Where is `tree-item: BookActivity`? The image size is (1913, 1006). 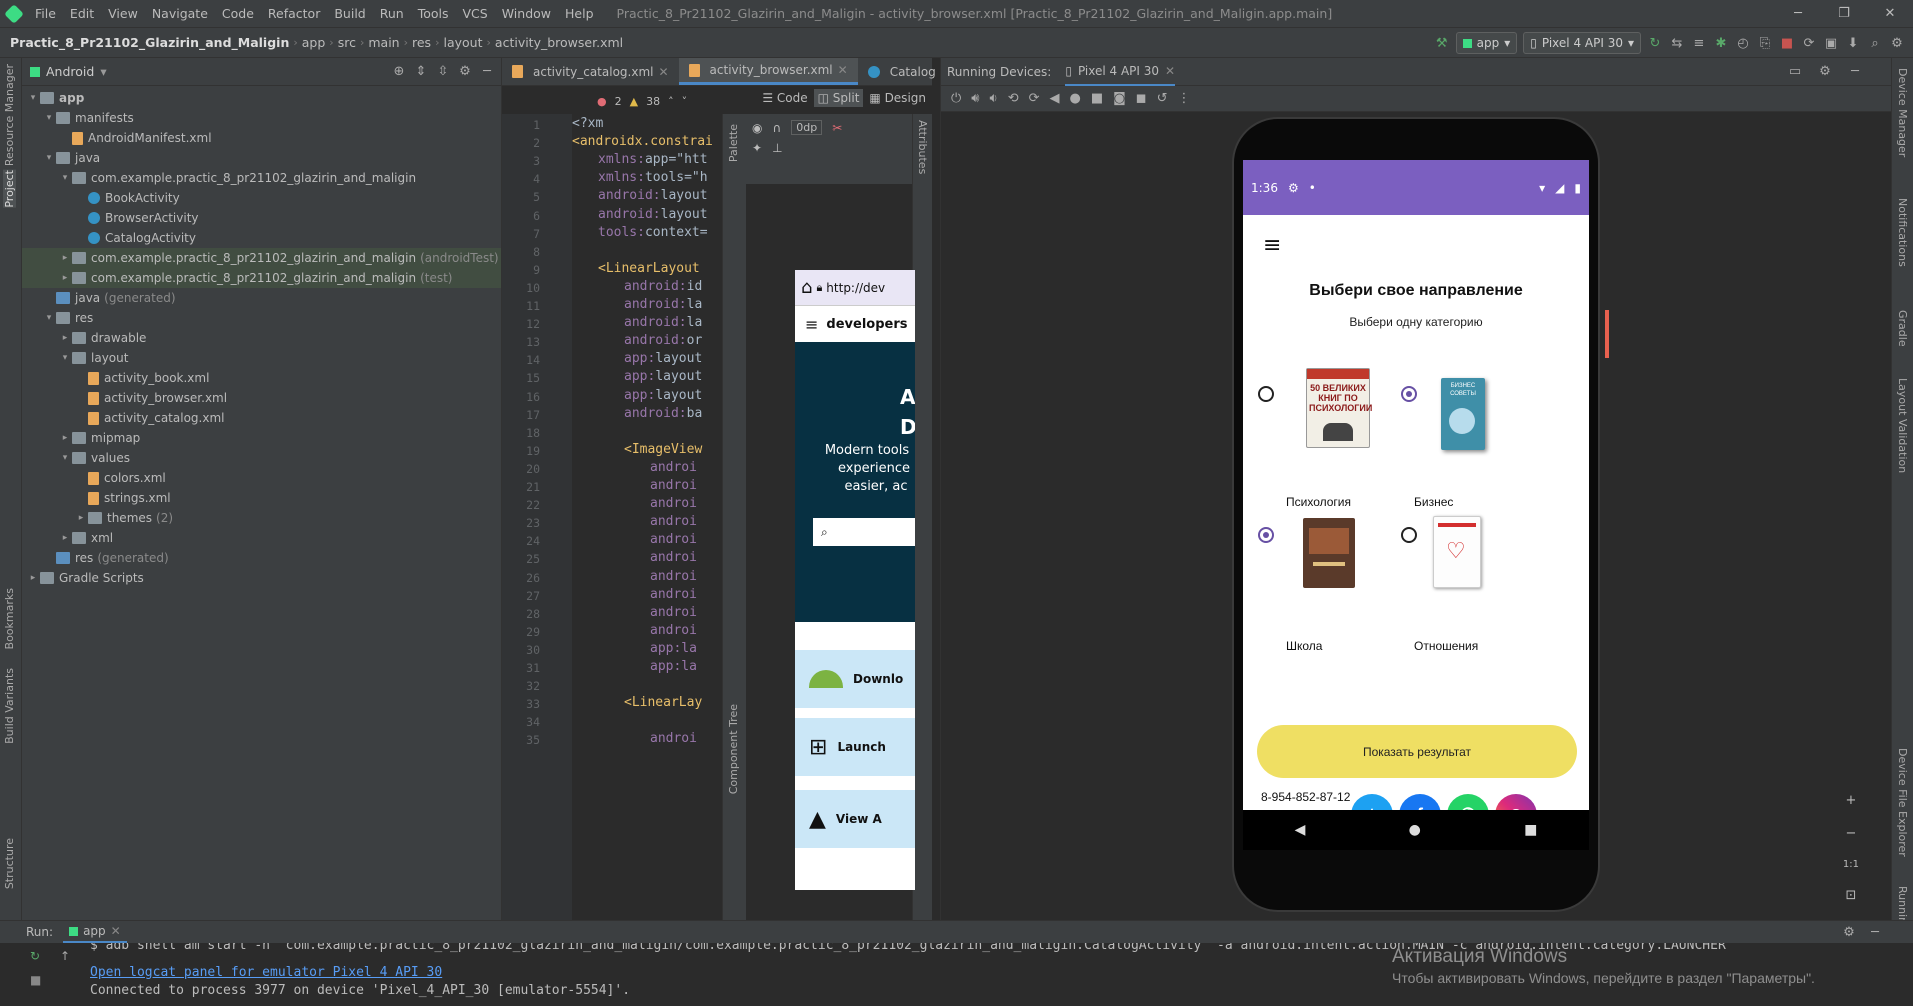 tree-item: BookActivity is located at coordinates (261, 198).